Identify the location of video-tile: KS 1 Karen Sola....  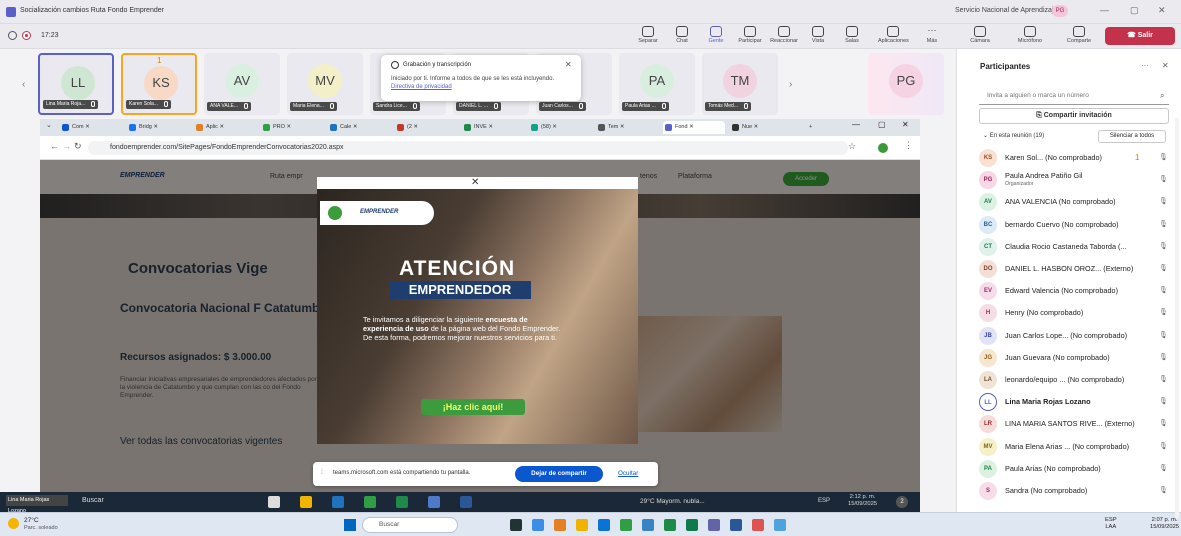
(159, 84).